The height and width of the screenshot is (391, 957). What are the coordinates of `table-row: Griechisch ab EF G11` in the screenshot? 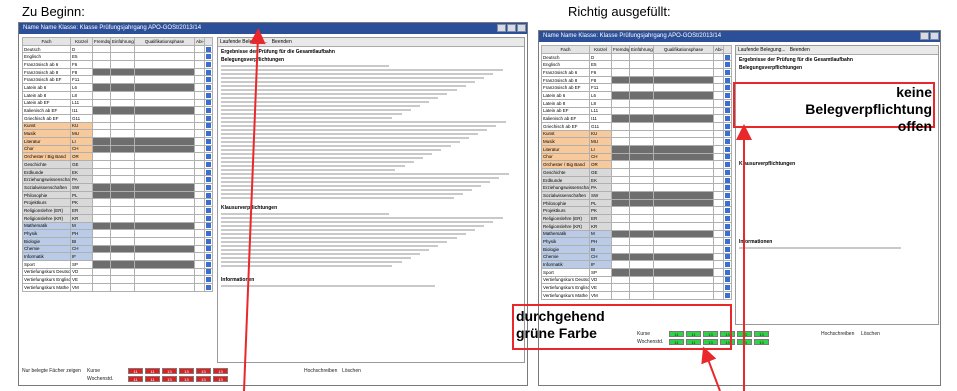 It's located at (117, 118).